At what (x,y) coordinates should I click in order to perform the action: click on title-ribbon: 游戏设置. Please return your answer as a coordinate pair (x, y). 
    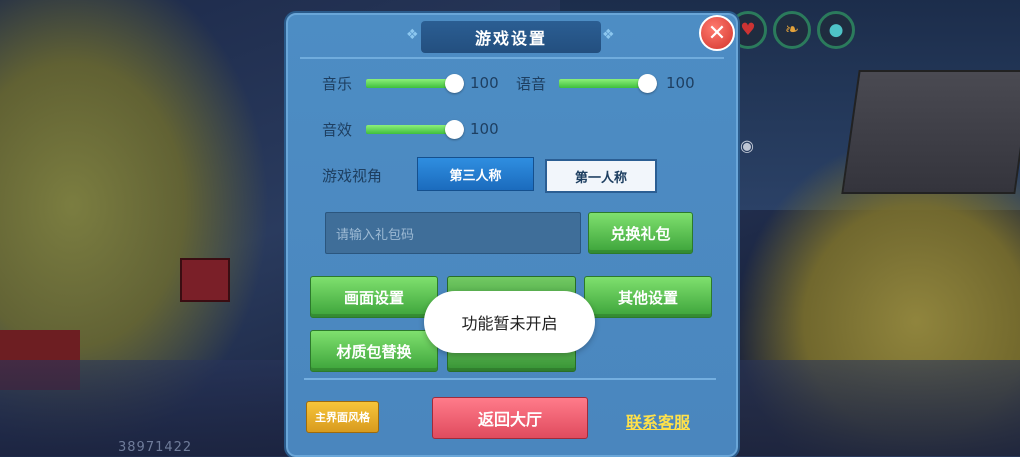
    Looking at the image, I should click on (511, 37).